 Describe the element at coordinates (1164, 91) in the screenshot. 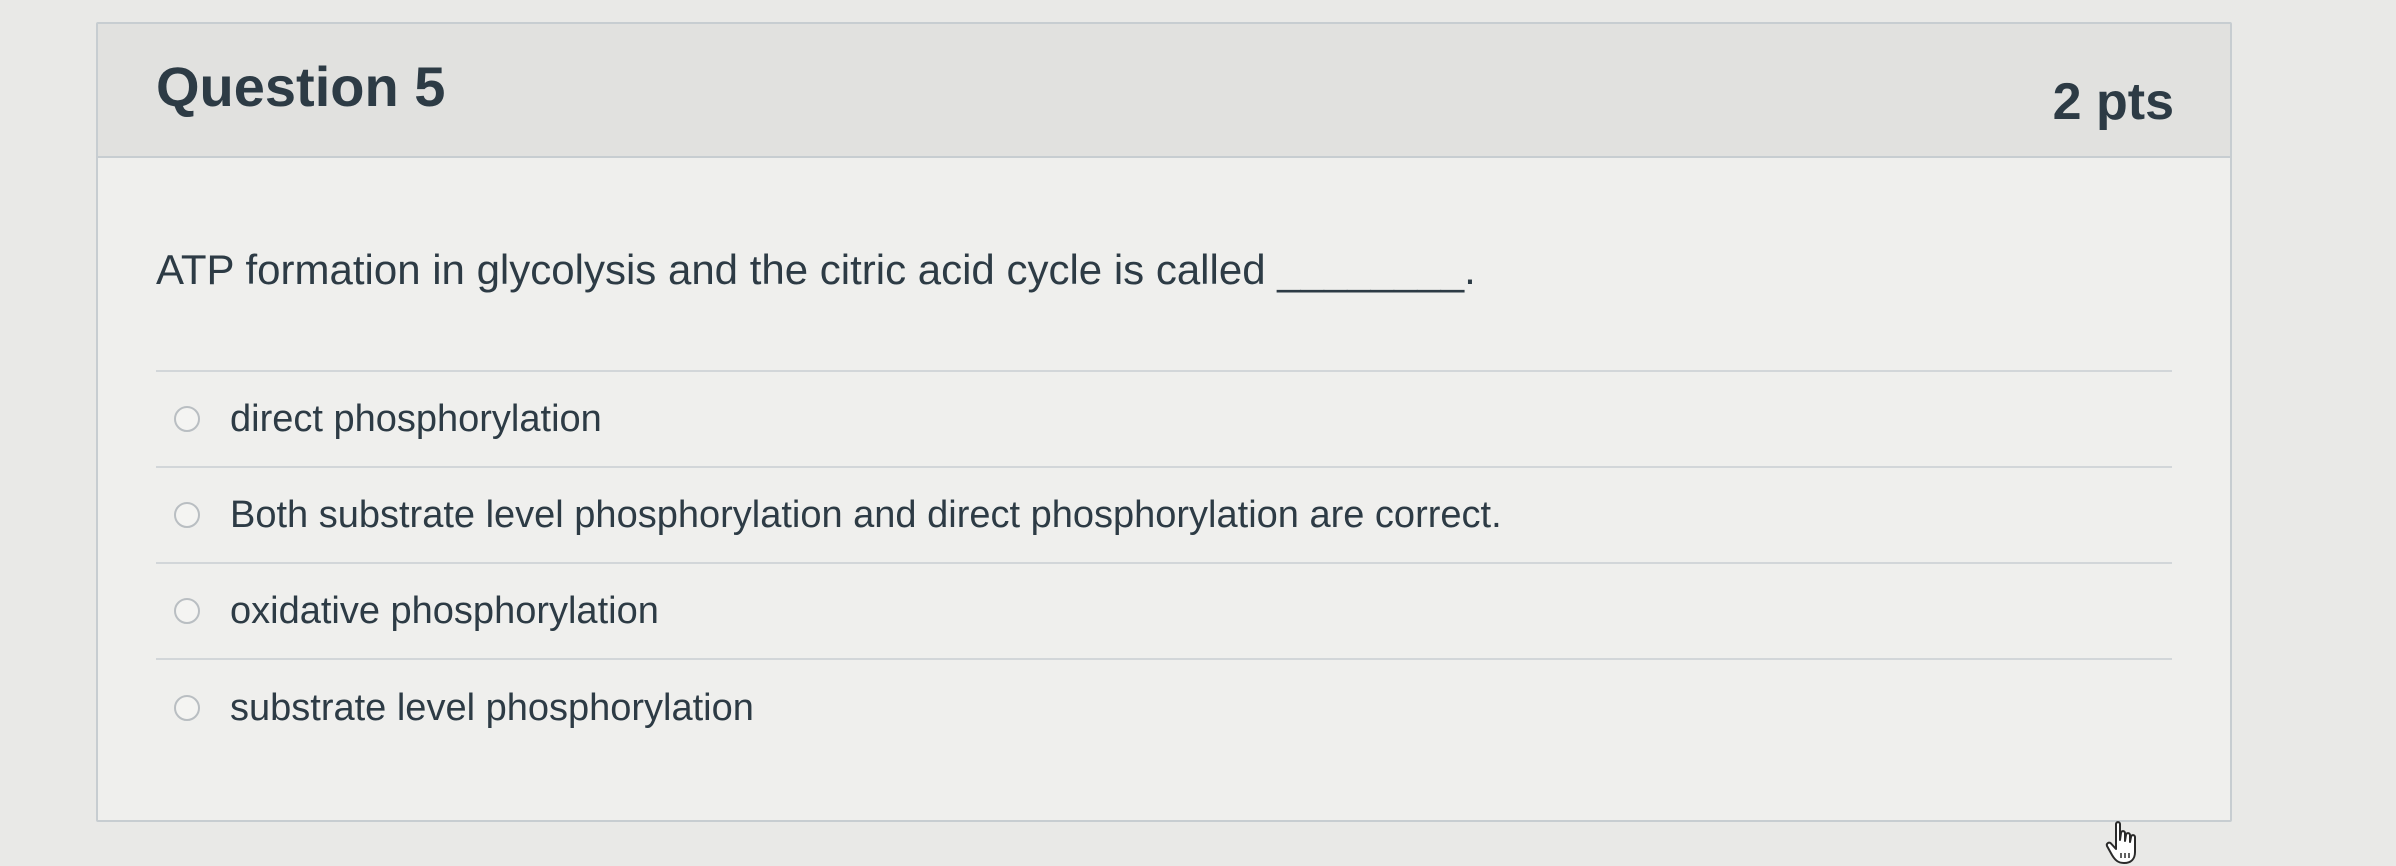

I see `question-header: Question 5 2 pts` at that location.